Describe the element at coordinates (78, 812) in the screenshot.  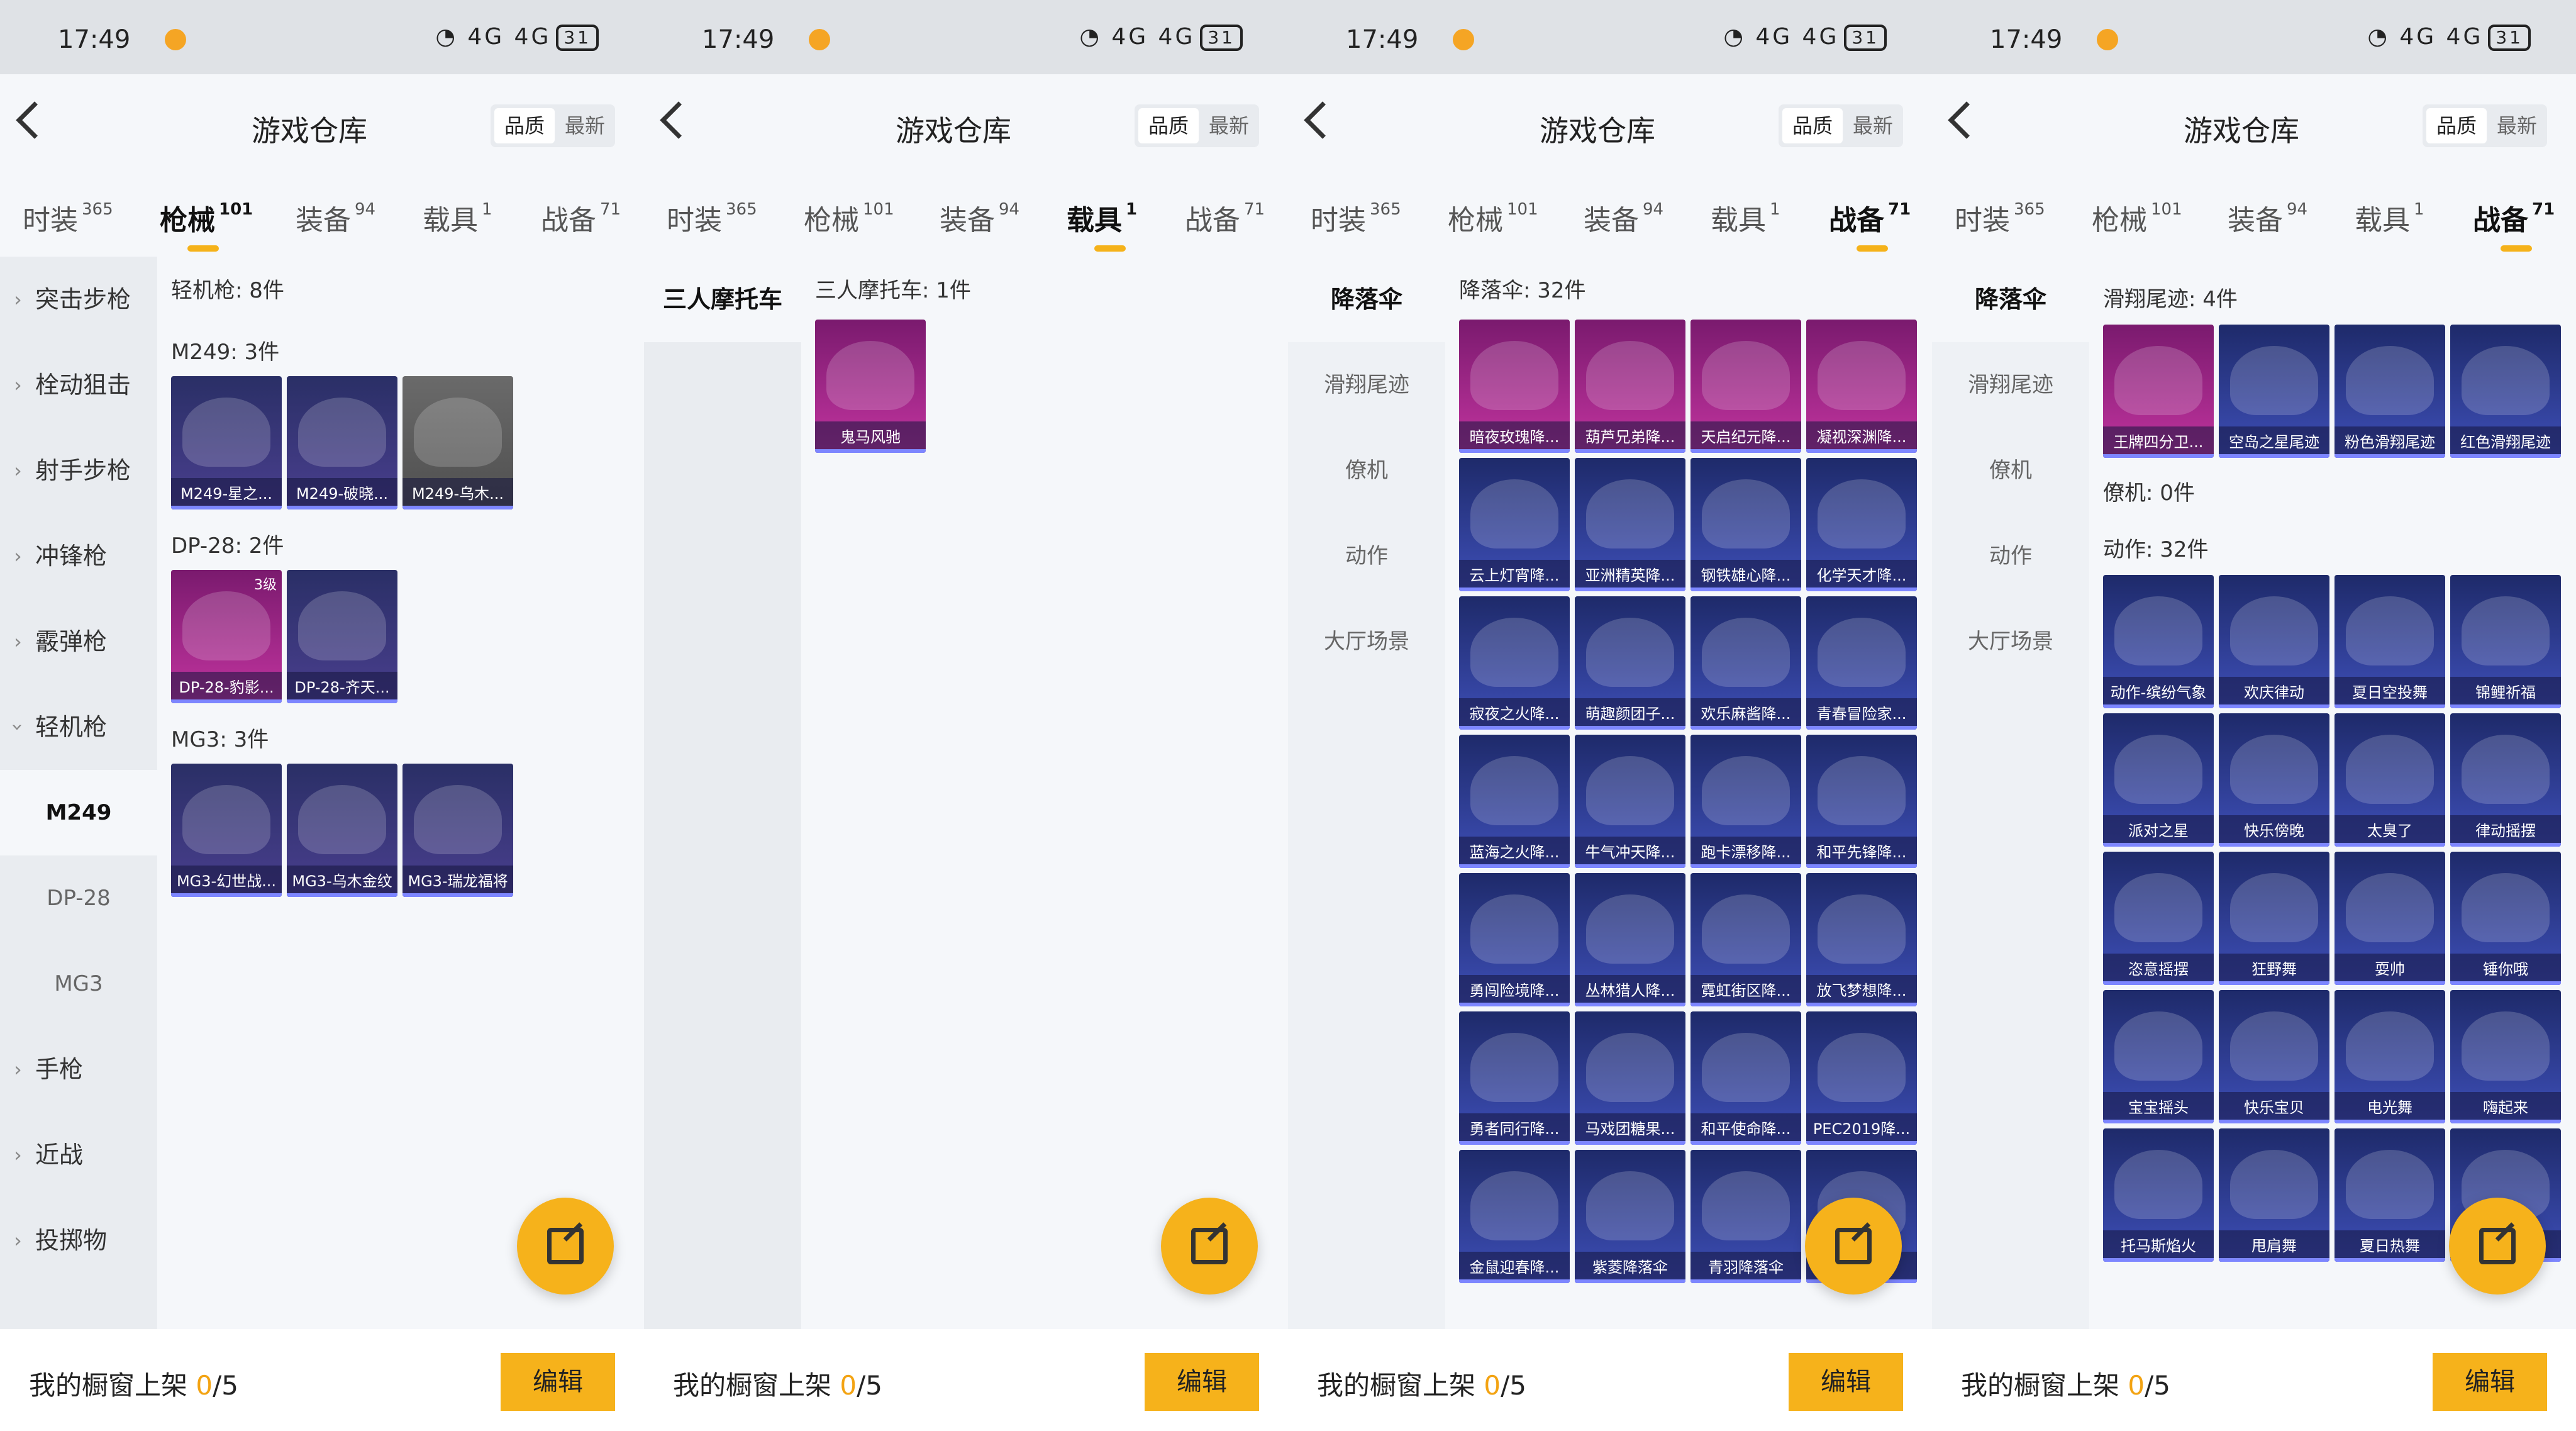
I see `sidebar-item-6: M249` at that location.